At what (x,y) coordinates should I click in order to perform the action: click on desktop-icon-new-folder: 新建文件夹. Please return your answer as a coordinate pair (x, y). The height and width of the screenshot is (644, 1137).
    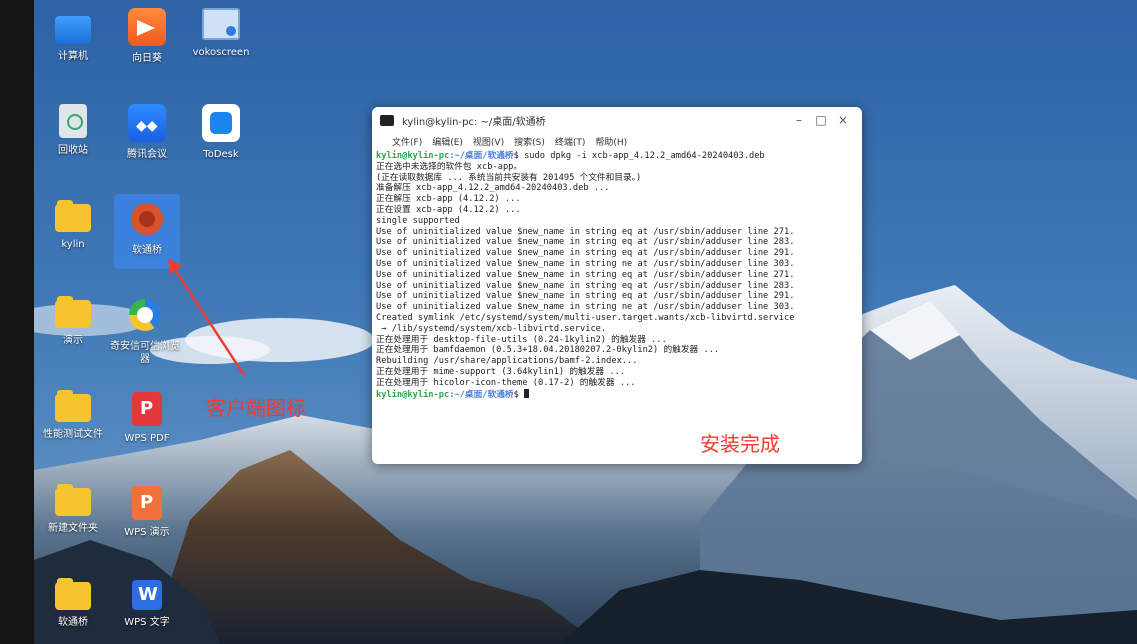
    Looking at the image, I should click on (73, 508).